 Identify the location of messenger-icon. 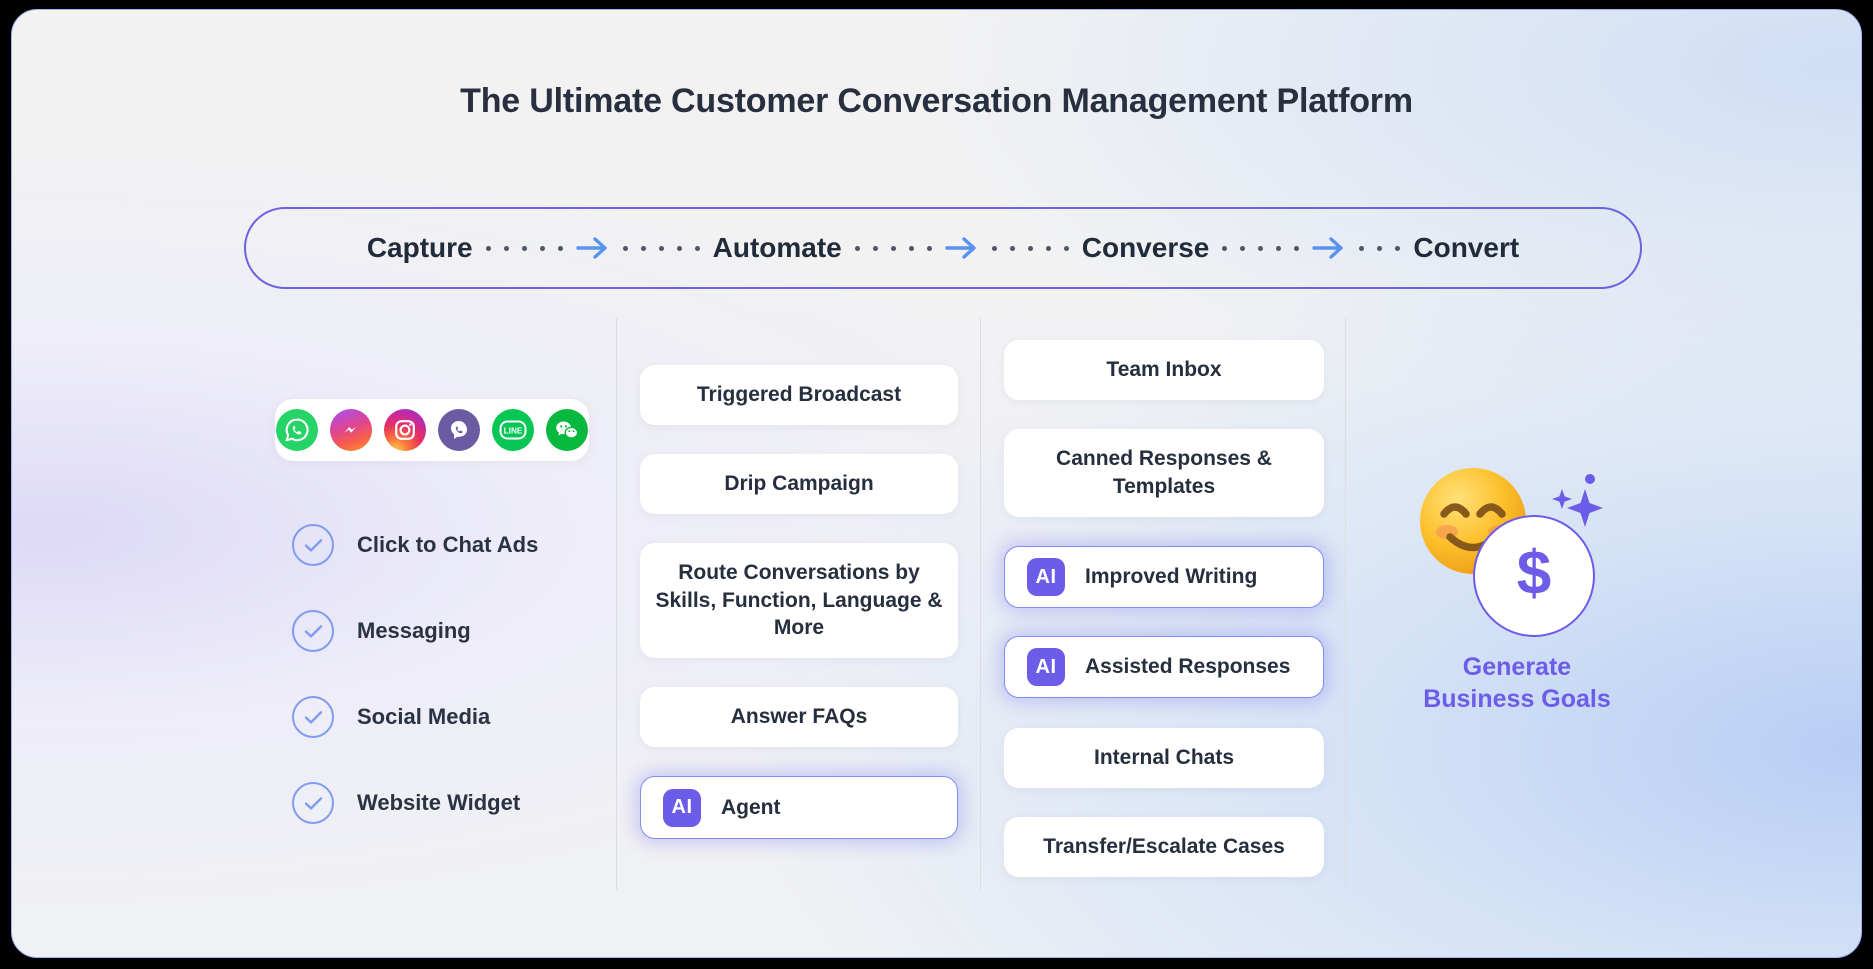
(351, 430).